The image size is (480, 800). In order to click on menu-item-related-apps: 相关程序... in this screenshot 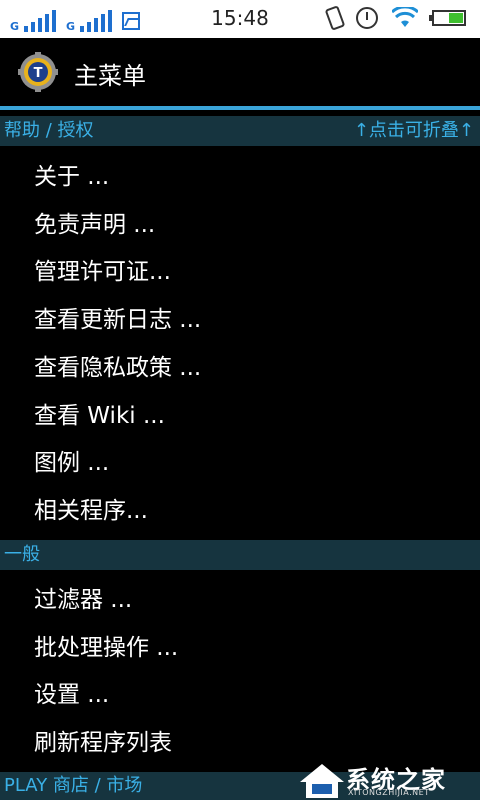, I will do `click(91, 511)`.